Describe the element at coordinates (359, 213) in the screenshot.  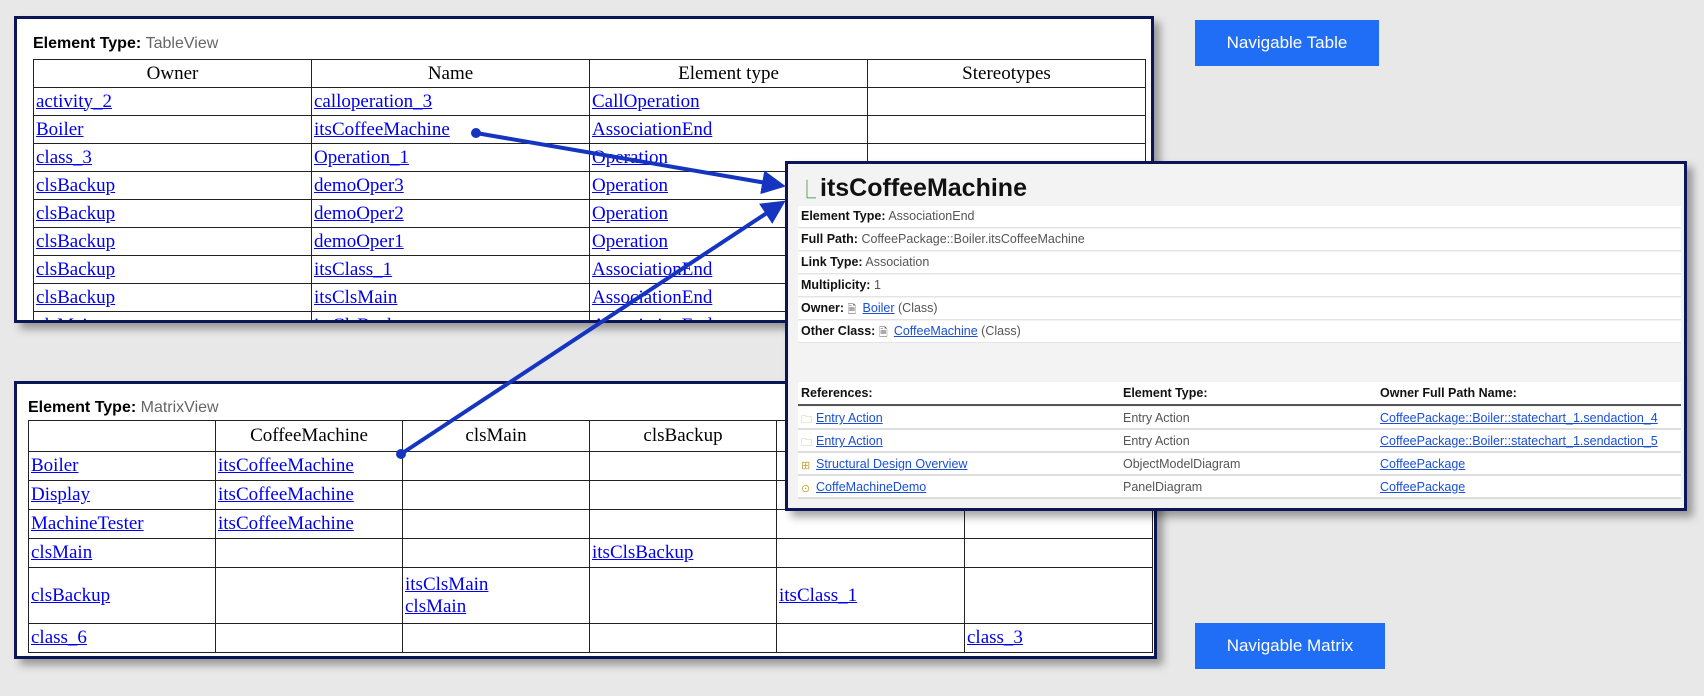
I see `element-link: demoOper2` at that location.